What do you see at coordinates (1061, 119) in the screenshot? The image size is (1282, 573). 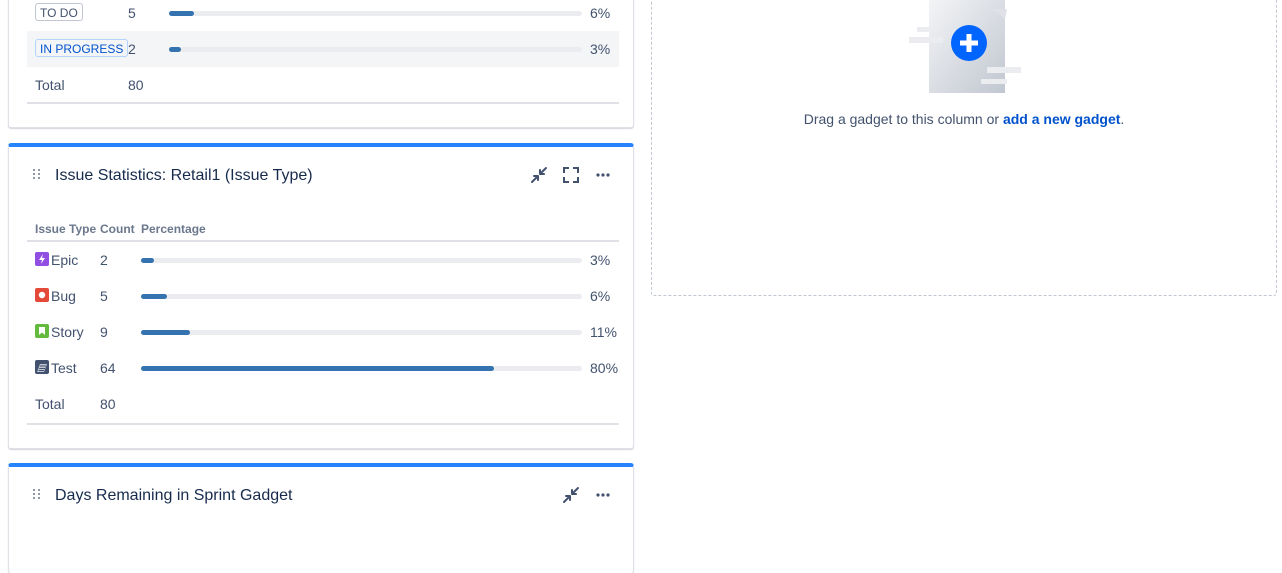 I see `add-new-gadget-link: add a new gadget` at bounding box center [1061, 119].